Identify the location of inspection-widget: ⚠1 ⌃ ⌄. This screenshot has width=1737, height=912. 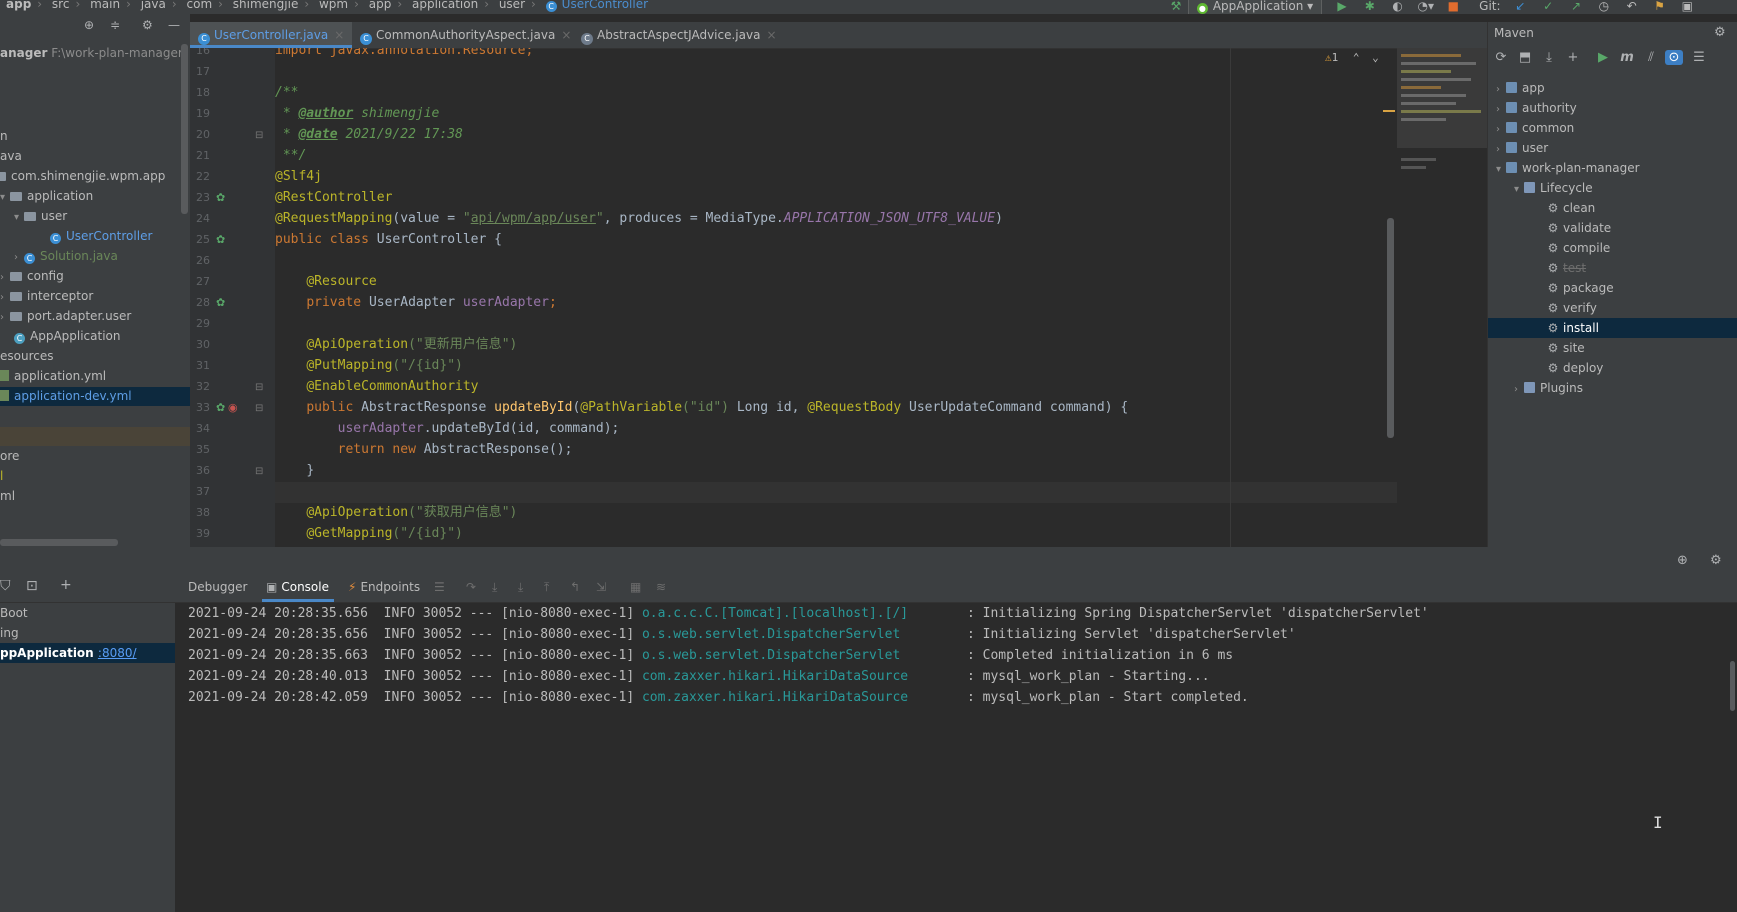
(1352, 57).